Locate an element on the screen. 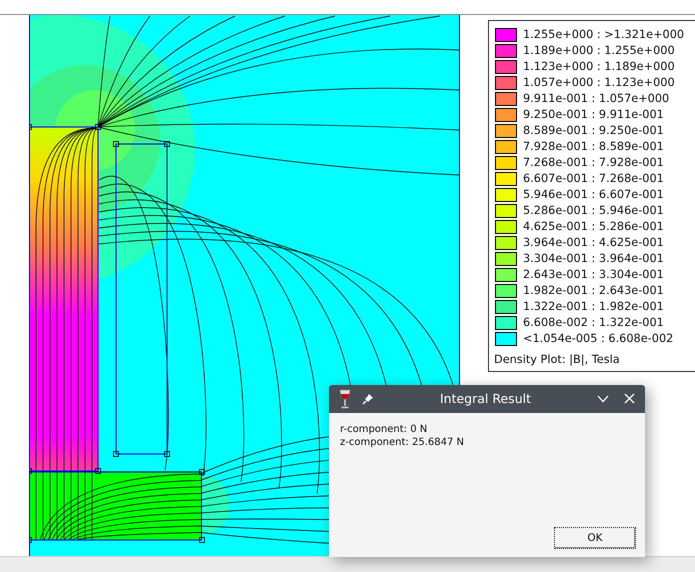 The width and height of the screenshot is (695, 572). result-text: r-component: 0 N is located at coordinates (384, 429).